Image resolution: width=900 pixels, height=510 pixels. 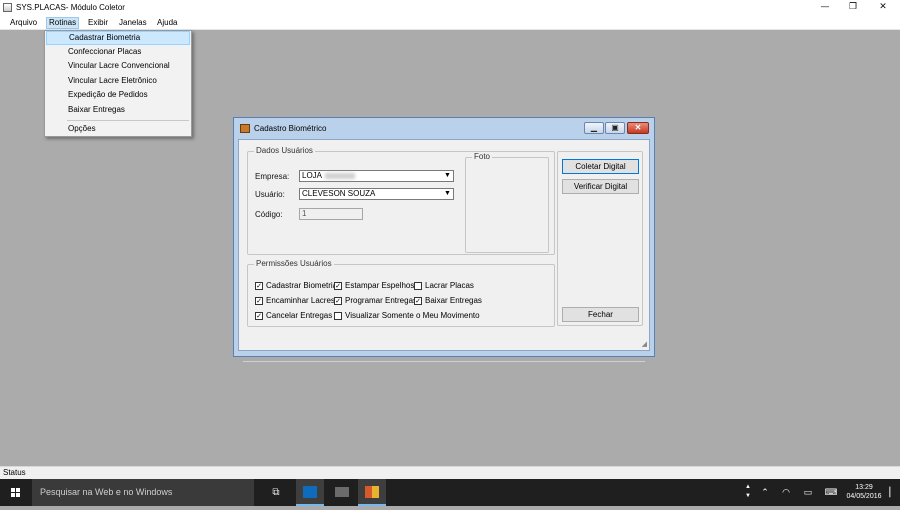 What do you see at coordinates (342, 492) in the screenshot?
I see `app-taskbar-icon` at bounding box center [342, 492].